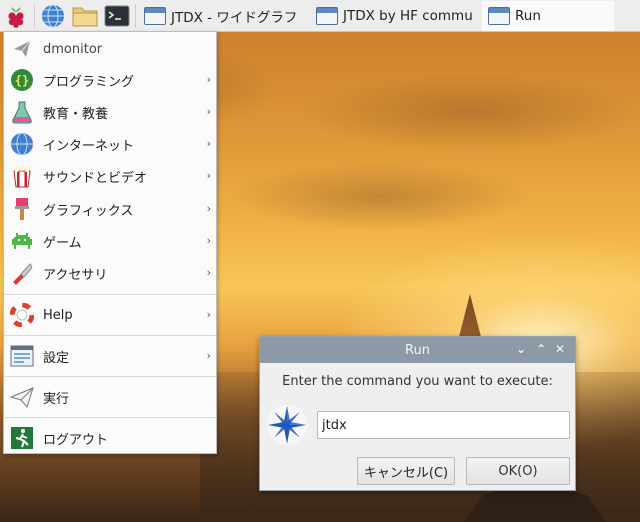 This screenshot has width=640, height=522. I want to click on menu-item-label: グラフィックス, so click(88, 211).